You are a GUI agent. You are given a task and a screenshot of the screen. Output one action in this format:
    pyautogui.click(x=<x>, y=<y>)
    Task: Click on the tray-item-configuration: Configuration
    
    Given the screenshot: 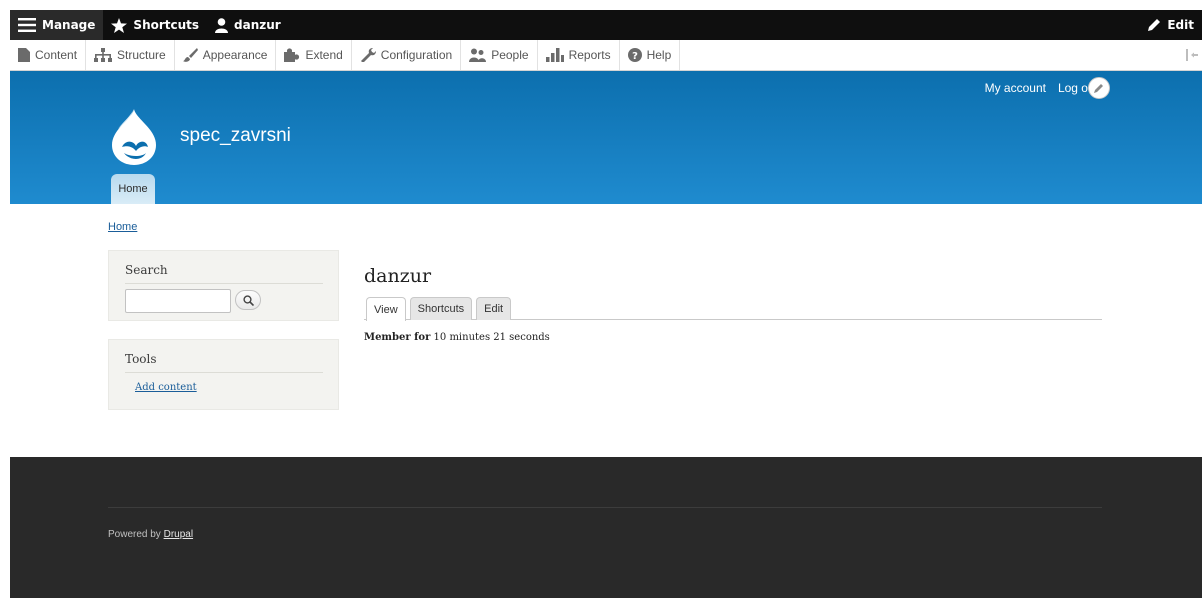 What is the action you would take?
    pyautogui.click(x=407, y=55)
    